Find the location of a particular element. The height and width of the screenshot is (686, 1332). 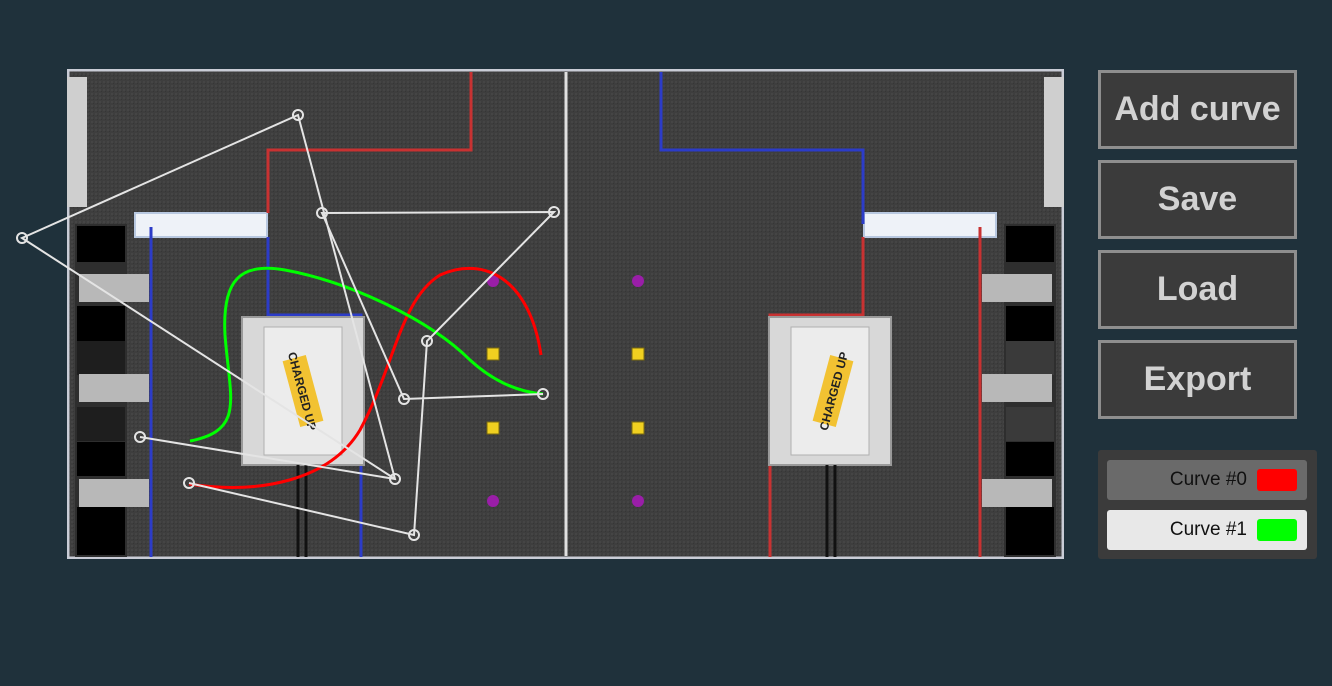

export-button: Export is located at coordinates (1197, 379).